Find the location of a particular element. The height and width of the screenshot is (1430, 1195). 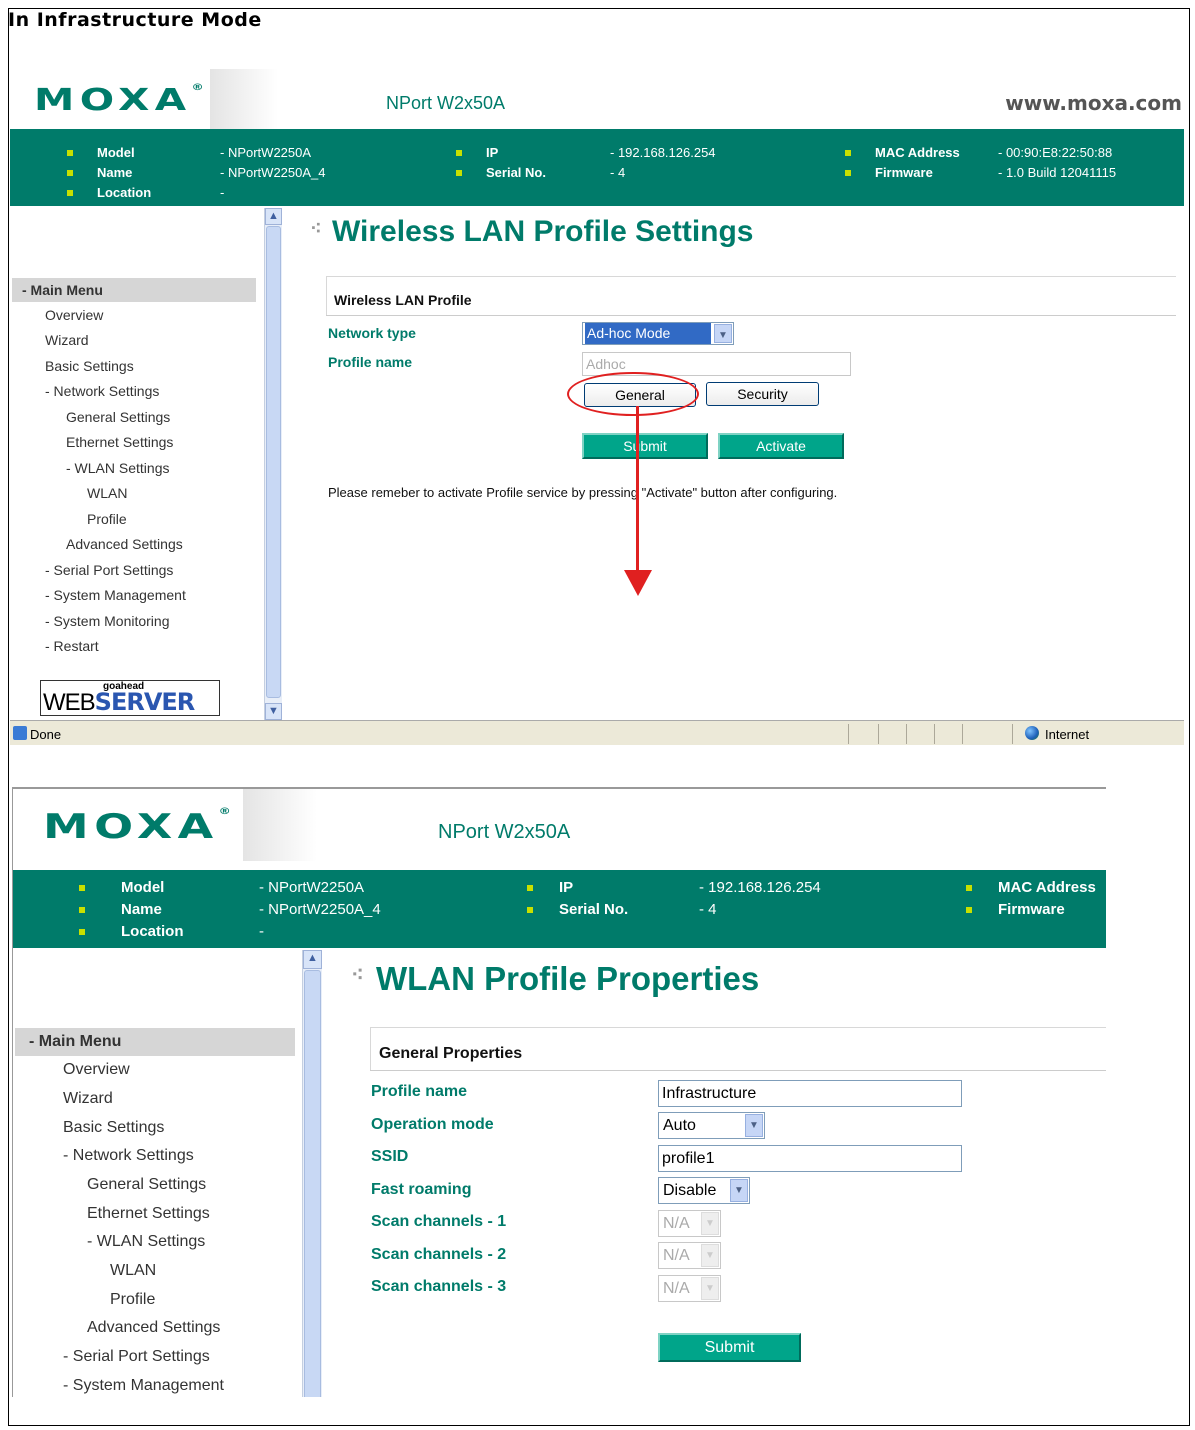

website-link: www.moxa.com is located at coordinates (1093, 103).